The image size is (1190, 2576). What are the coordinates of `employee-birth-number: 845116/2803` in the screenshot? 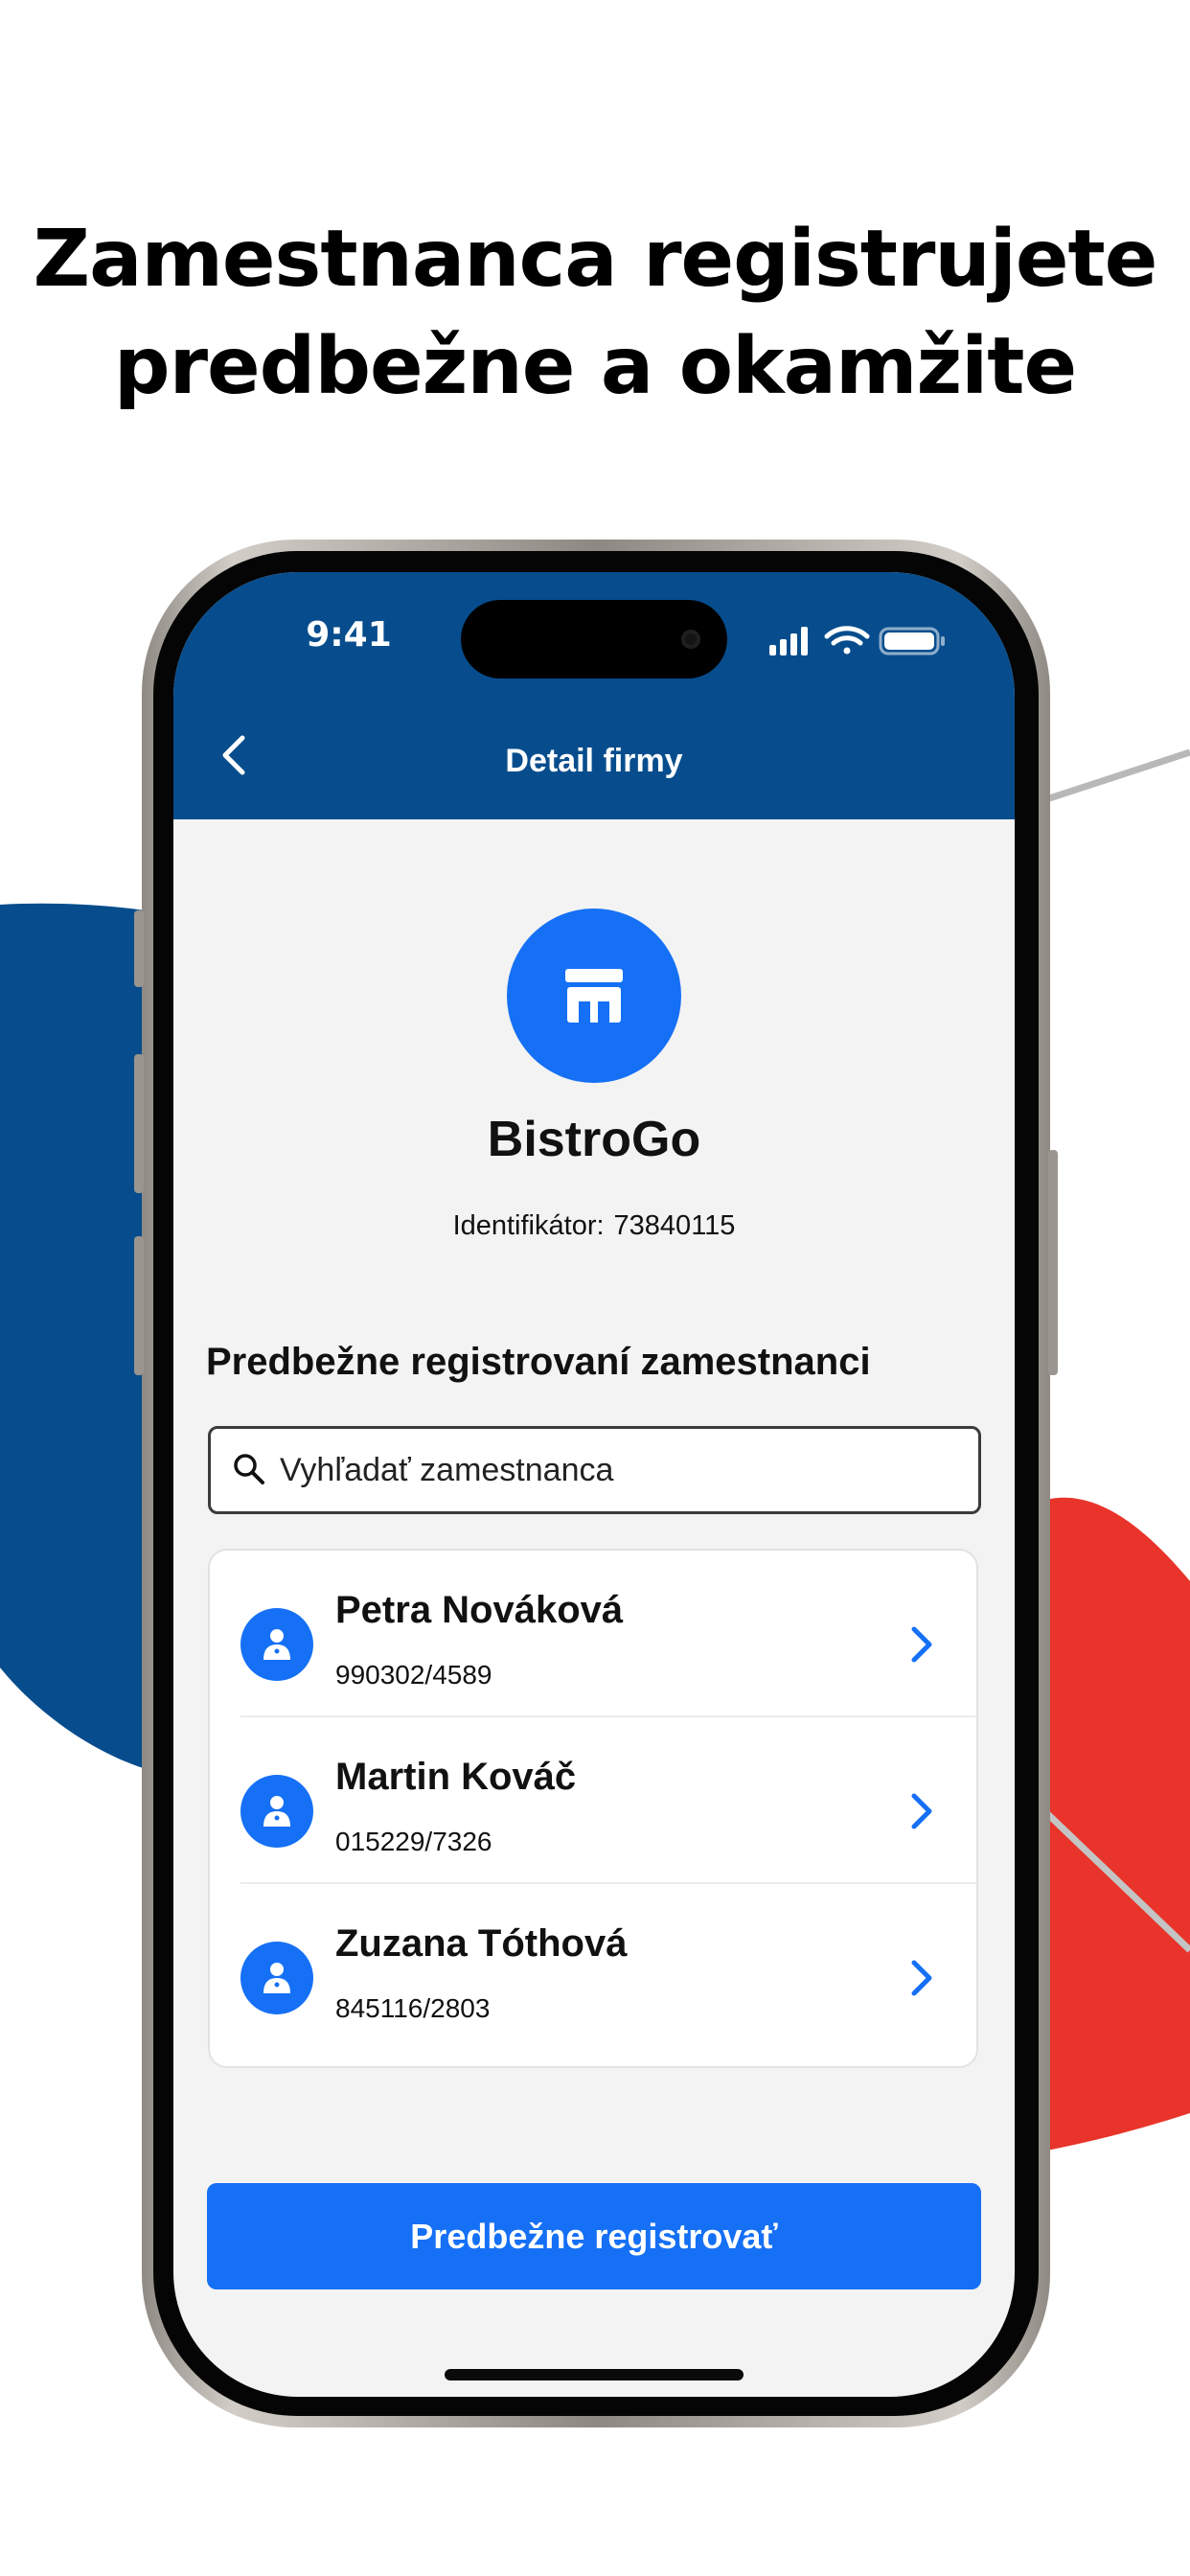 It's located at (413, 2008).